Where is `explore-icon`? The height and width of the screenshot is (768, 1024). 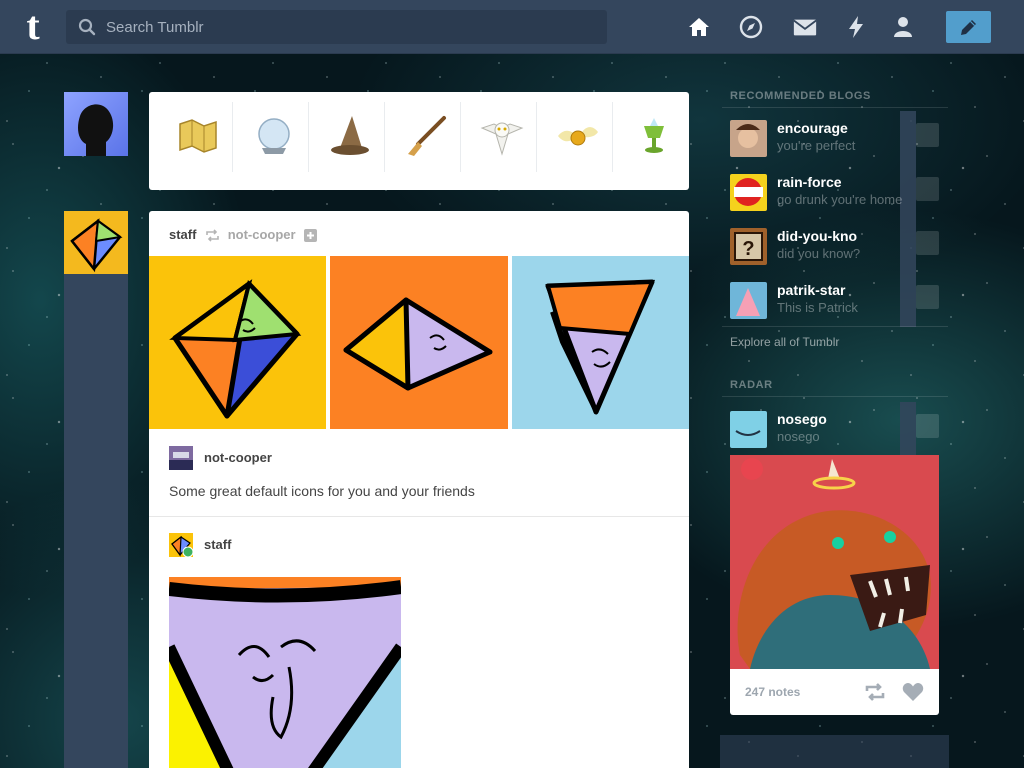
explore-icon is located at coordinates (751, 27).